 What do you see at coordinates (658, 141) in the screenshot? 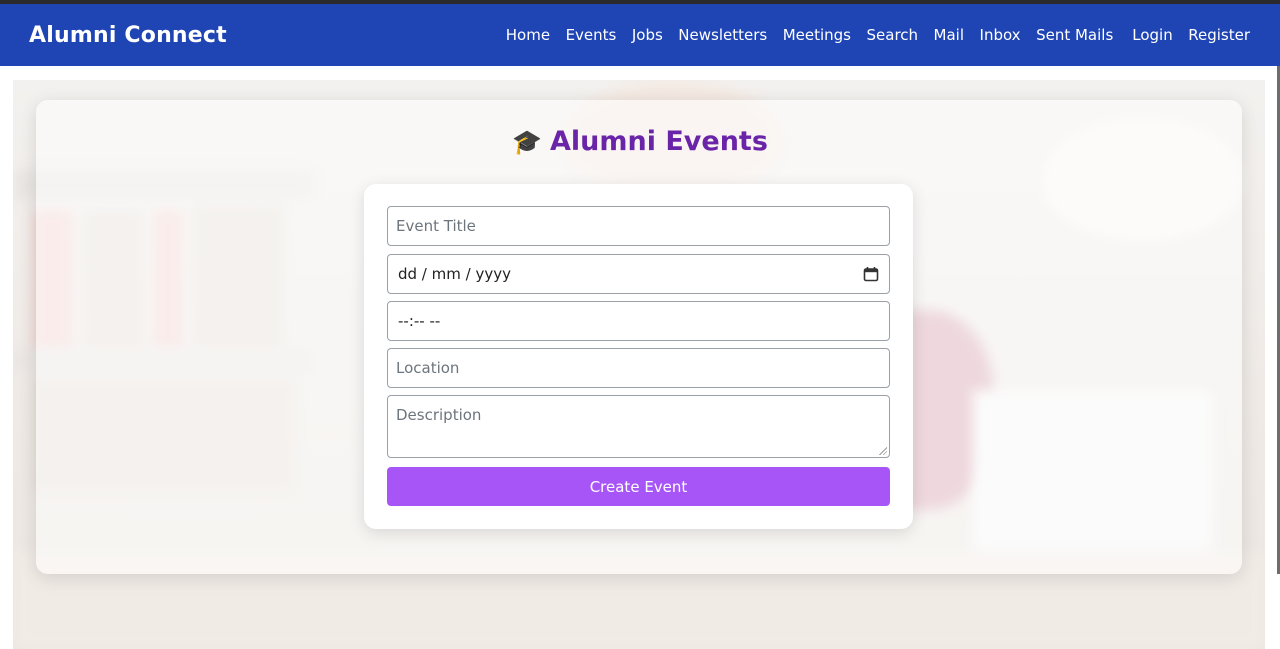
I see `page-title-text: Alumni Events` at bounding box center [658, 141].